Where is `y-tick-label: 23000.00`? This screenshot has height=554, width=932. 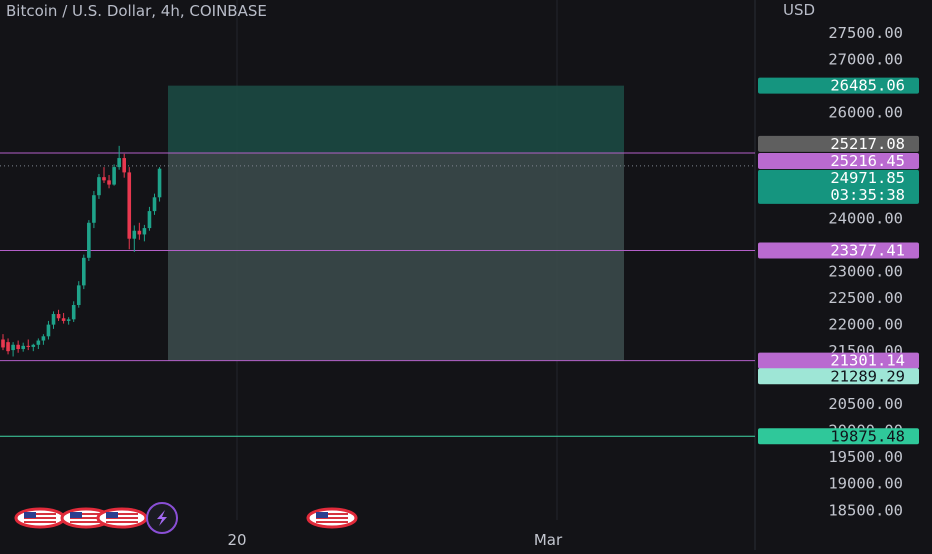
y-tick-label: 23000.00 is located at coordinates (865, 272).